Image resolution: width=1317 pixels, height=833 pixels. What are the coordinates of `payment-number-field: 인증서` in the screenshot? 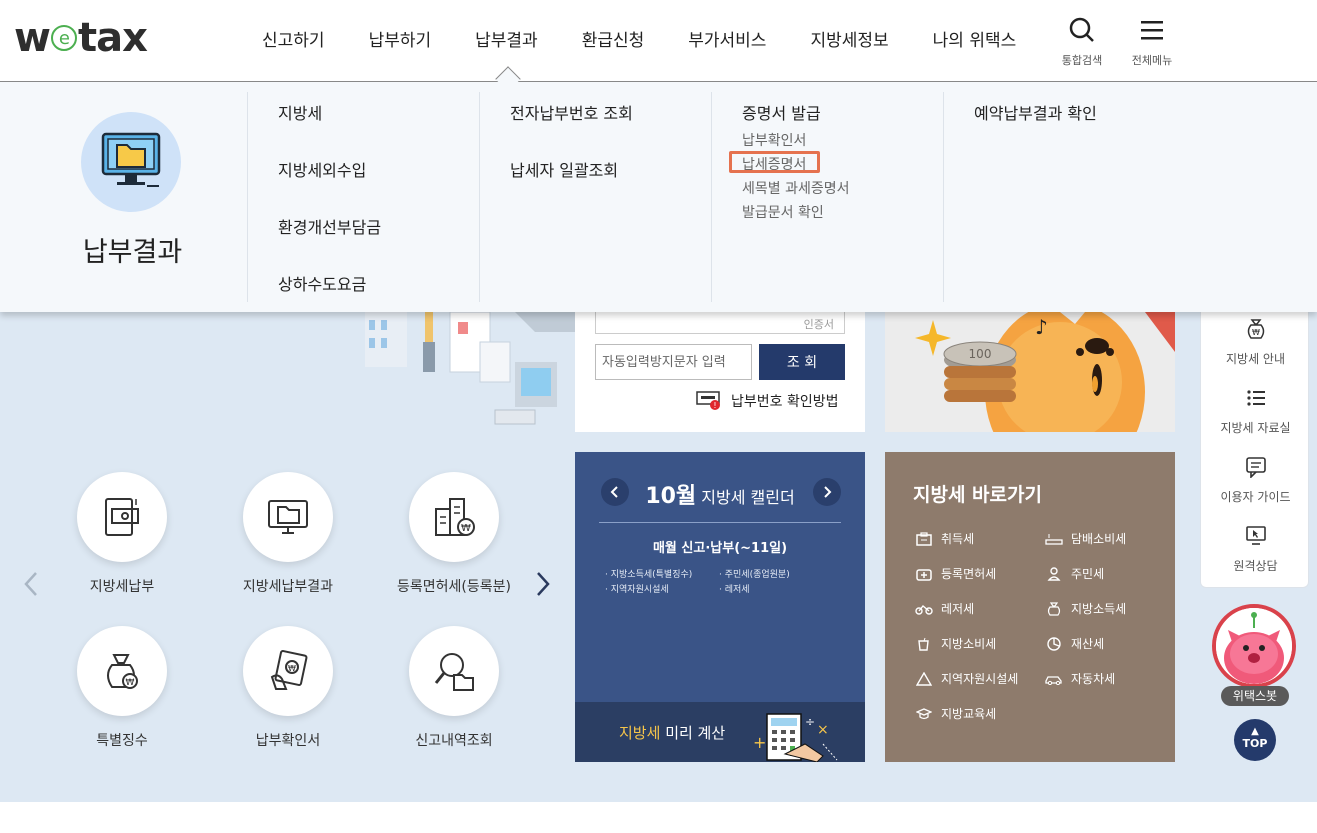 It's located at (720, 323).